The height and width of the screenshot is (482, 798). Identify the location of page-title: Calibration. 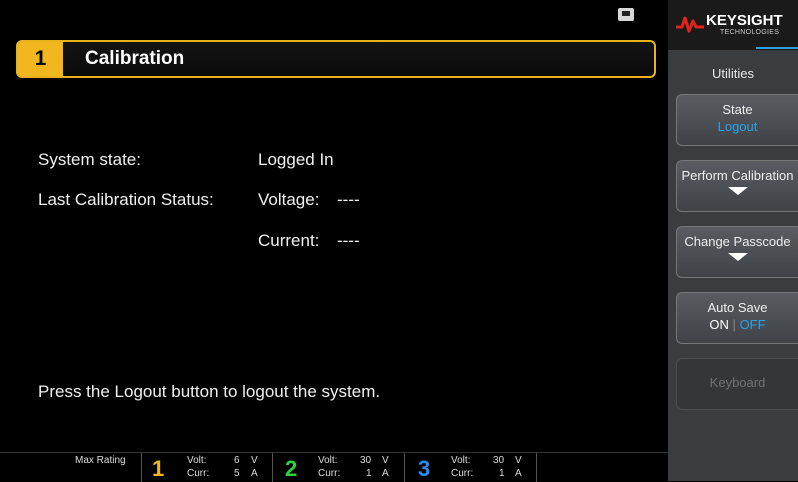
(135, 58).